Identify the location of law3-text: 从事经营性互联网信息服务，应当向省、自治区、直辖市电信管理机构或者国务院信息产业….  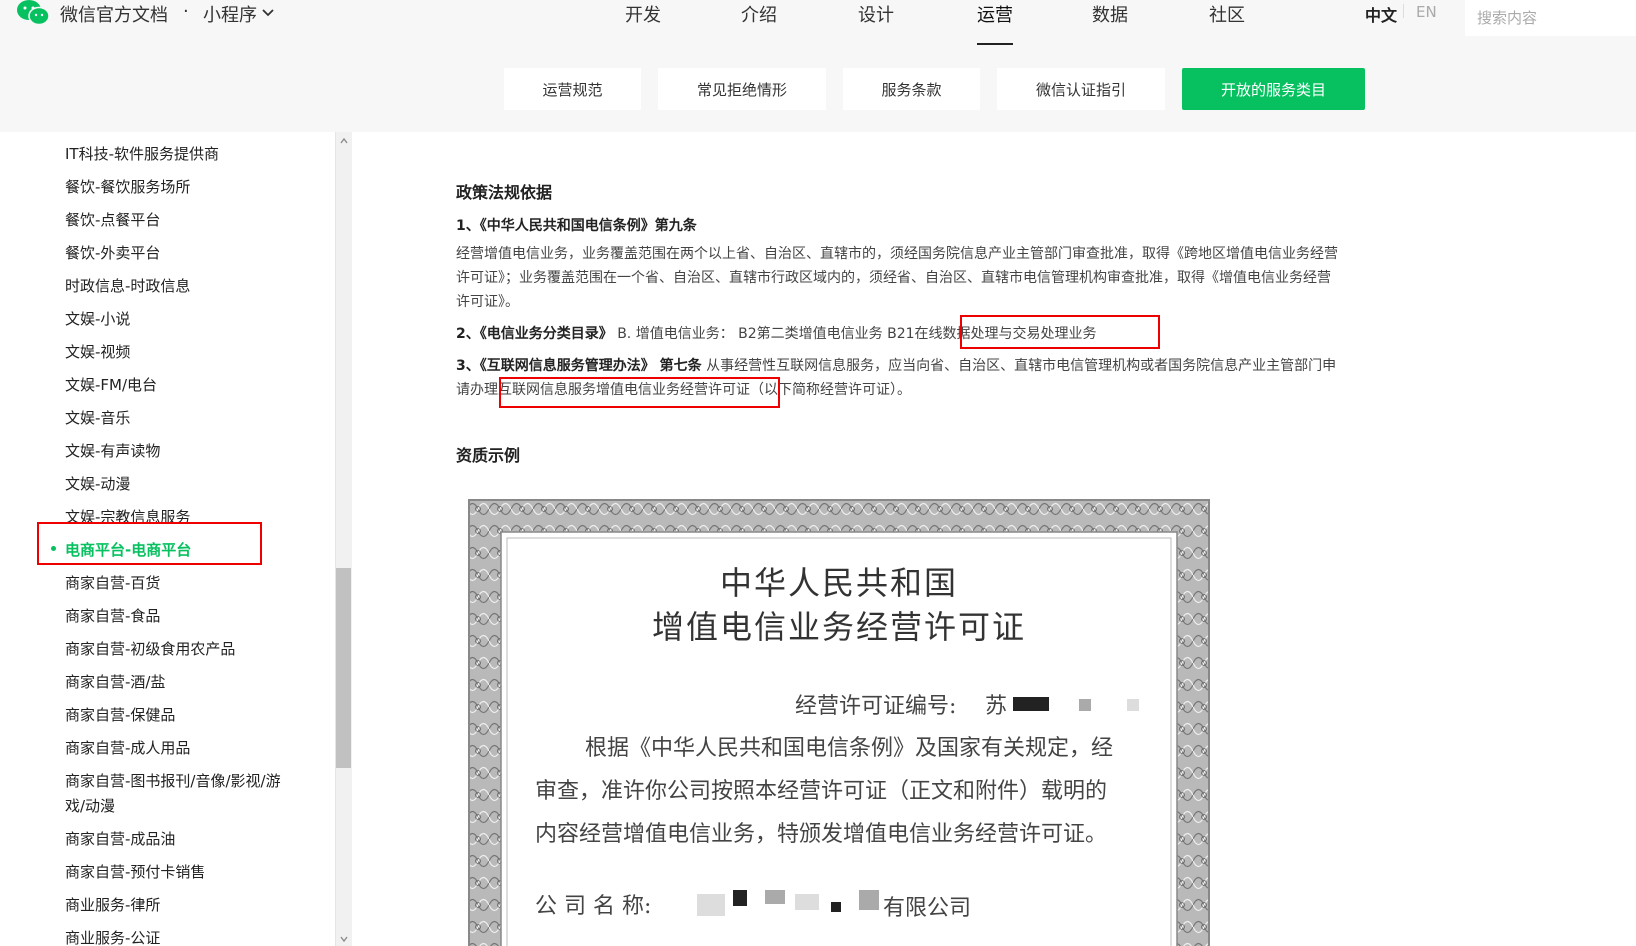
(1019, 366).